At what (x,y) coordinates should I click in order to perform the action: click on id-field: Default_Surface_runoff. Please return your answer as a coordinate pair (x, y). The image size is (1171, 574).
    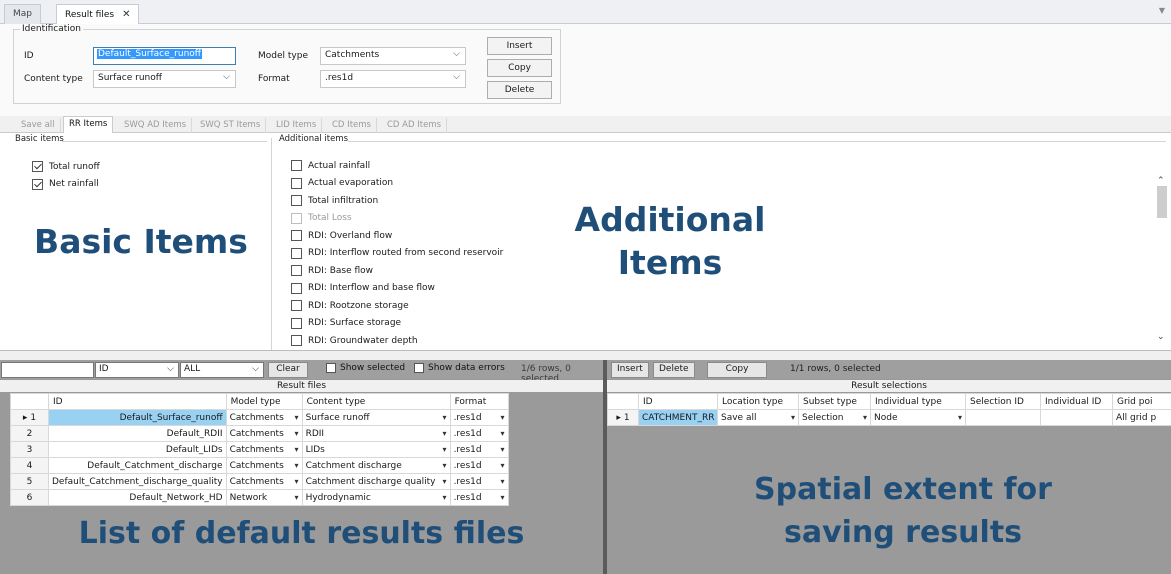
    Looking at the image, I should click on (164, 56).